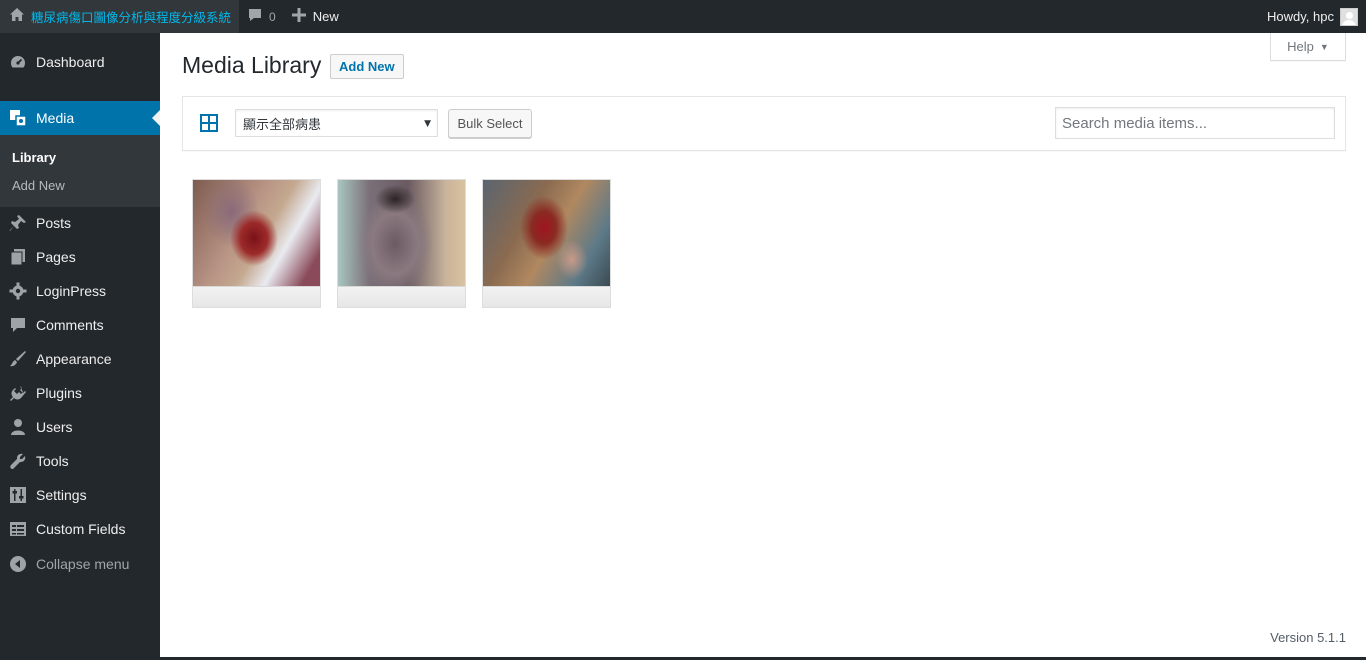 The width and height of the screenshot is (1366, 660). I want to click on sidebar-label-custom-fields: Custom Fields, so click(81, 529).